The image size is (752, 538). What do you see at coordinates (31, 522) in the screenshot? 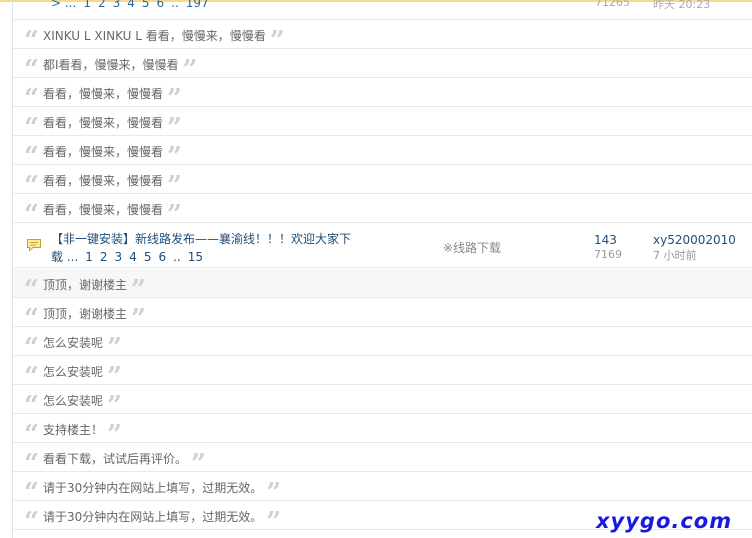
I see `open-quote-icon: “` at bounding box center [31, 522].